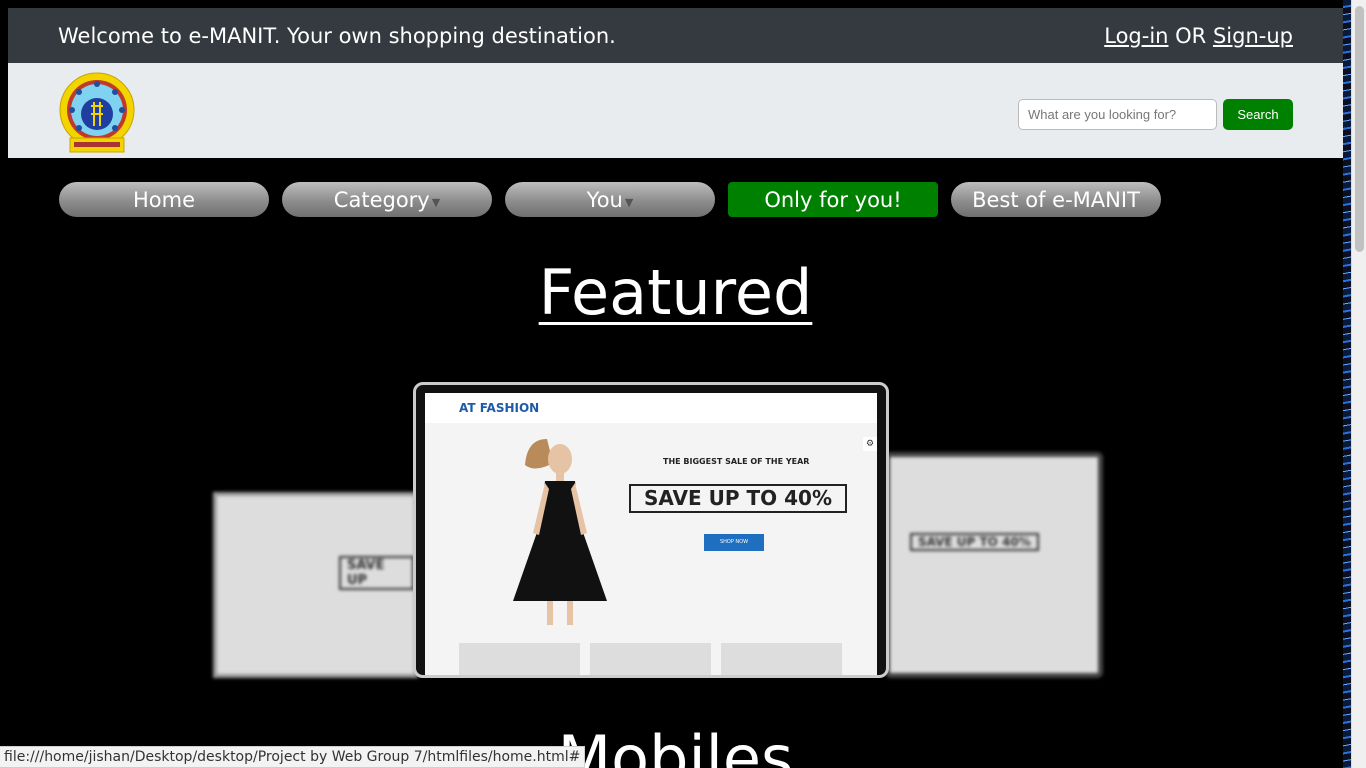 Image resolution: width=1366 pixels, height=768 pixels. What do you see at coordinates (560, 532) in the screenshot?
I see `model-dress-image` at bounding box center [560, 532].